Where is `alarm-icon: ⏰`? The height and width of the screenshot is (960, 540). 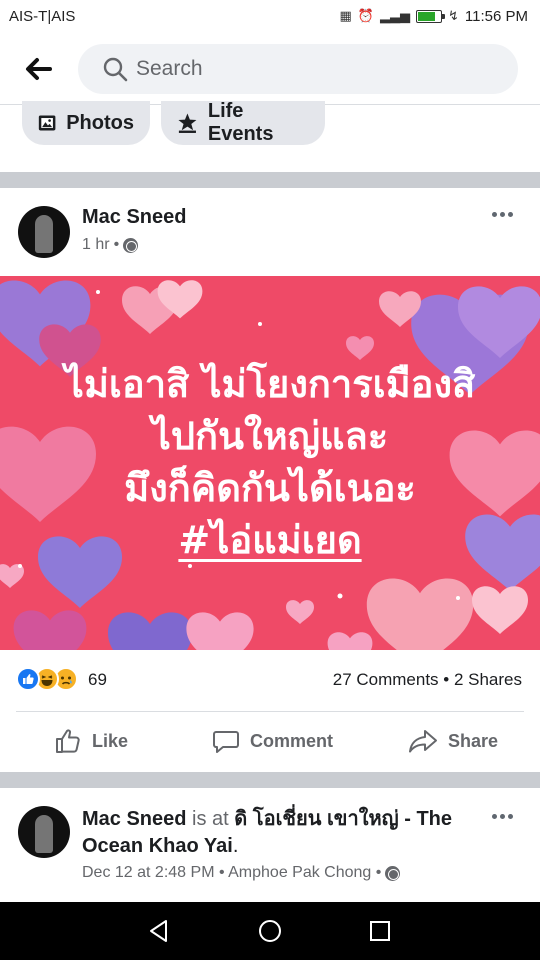 alarm-icon: ⏰ is located at coordinates (365, 16).